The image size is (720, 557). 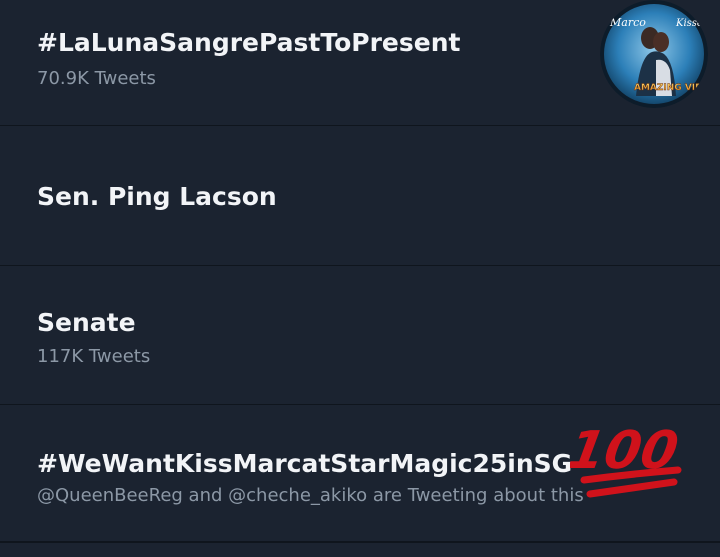 What do you see at coordinates (360, 549) in the screenshot?
I see `next-item-edge` at bounding box center [360, 549].